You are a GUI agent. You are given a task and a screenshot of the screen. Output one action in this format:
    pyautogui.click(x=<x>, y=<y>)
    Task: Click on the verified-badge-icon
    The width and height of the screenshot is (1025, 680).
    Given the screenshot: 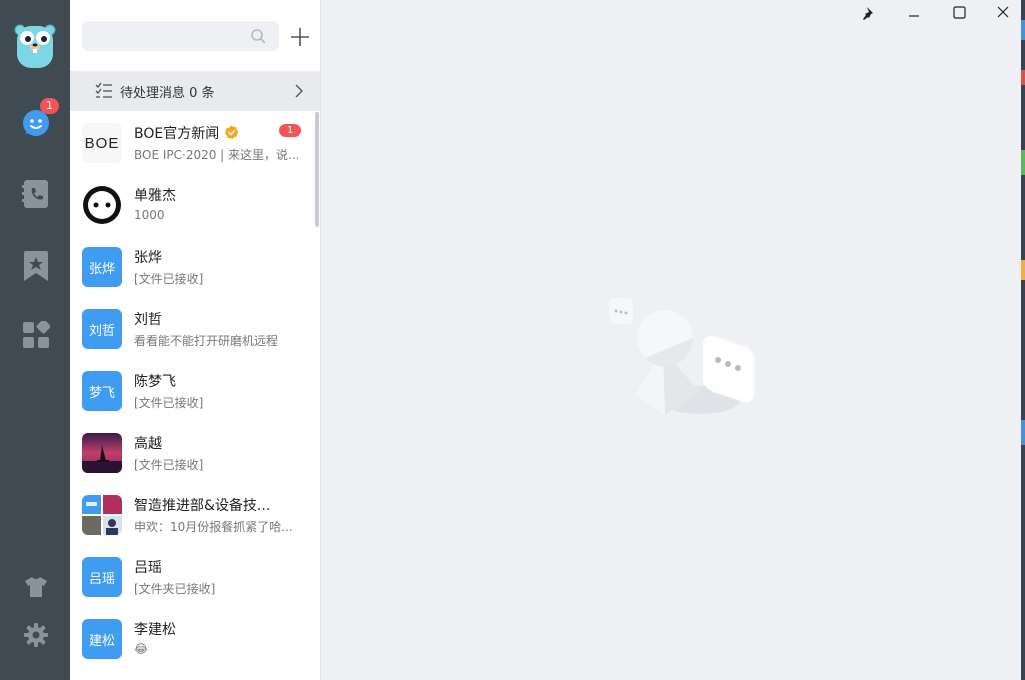 What is the action you would take?
    pyautogui.click(x=232, y=132)
    